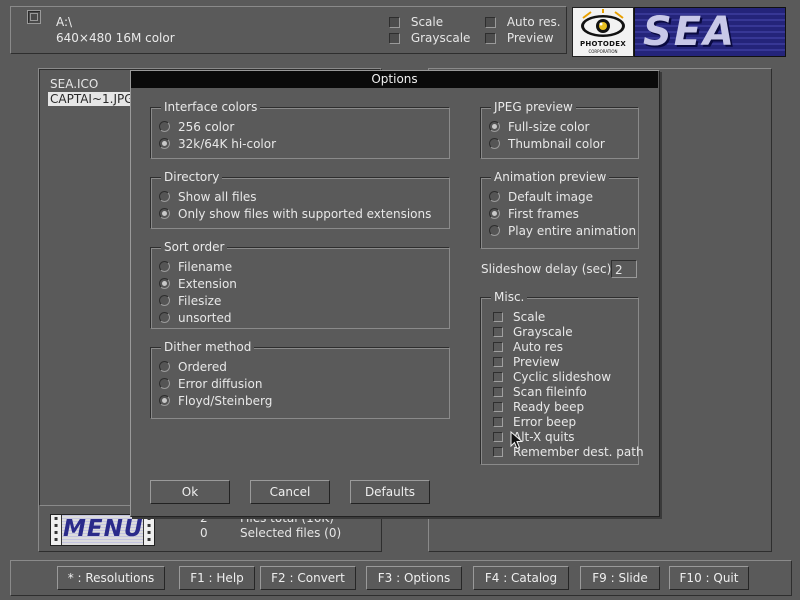  What do you see at coordinates (215, 401) in the screenshot?
I see `radio-dither-floyd-steinberg: Floyd/Steinberg` at bounding box center [215, 401].